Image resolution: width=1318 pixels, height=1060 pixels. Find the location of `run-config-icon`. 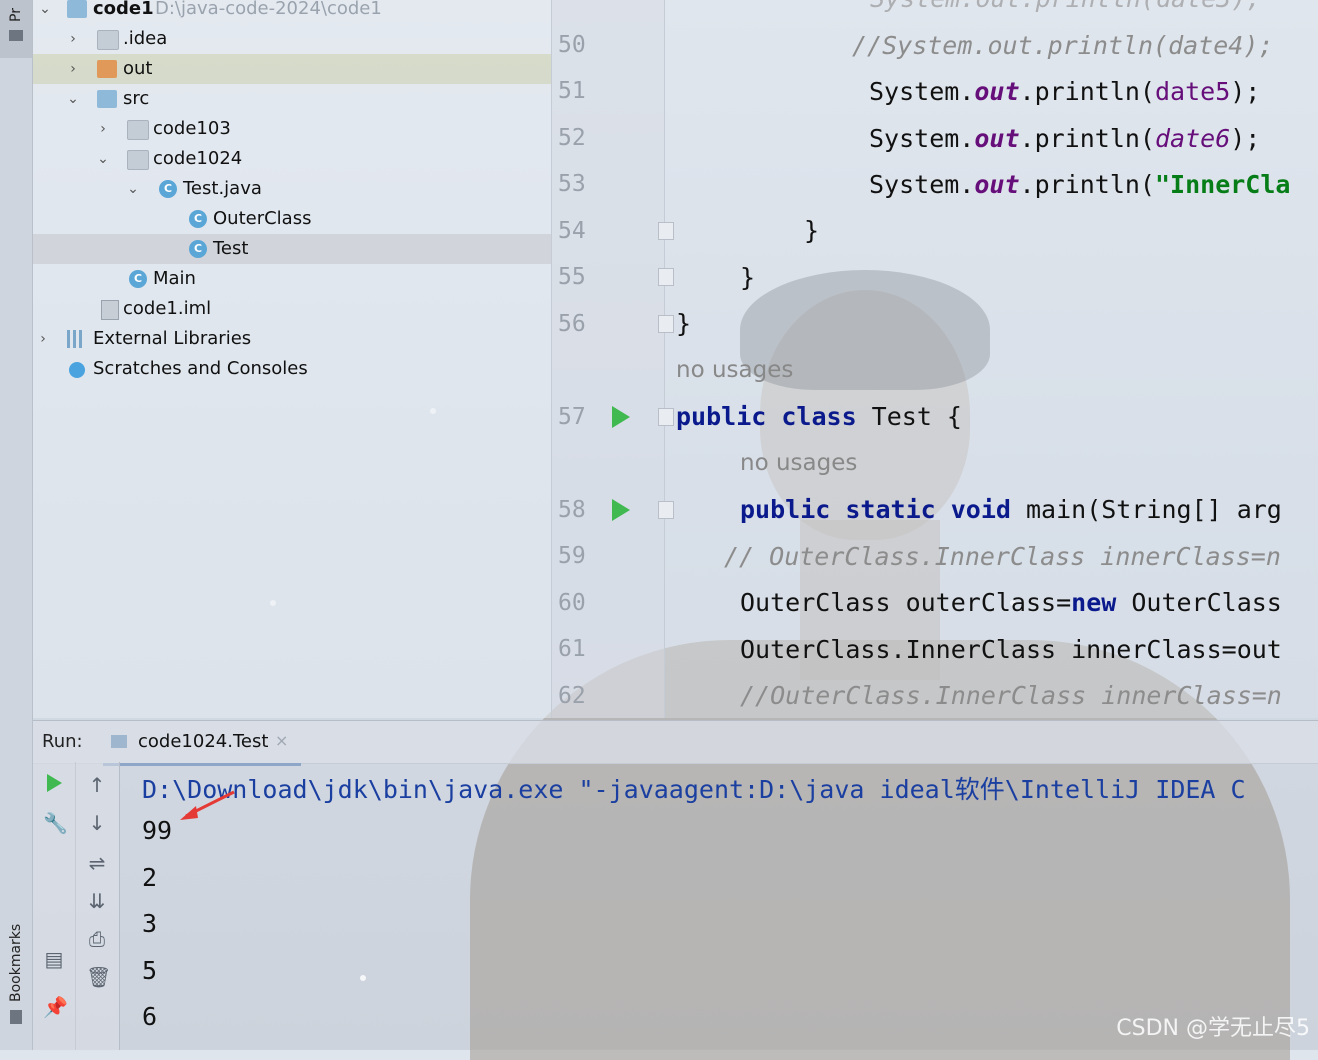

run-config-icon is located at coordinates (119, 741).